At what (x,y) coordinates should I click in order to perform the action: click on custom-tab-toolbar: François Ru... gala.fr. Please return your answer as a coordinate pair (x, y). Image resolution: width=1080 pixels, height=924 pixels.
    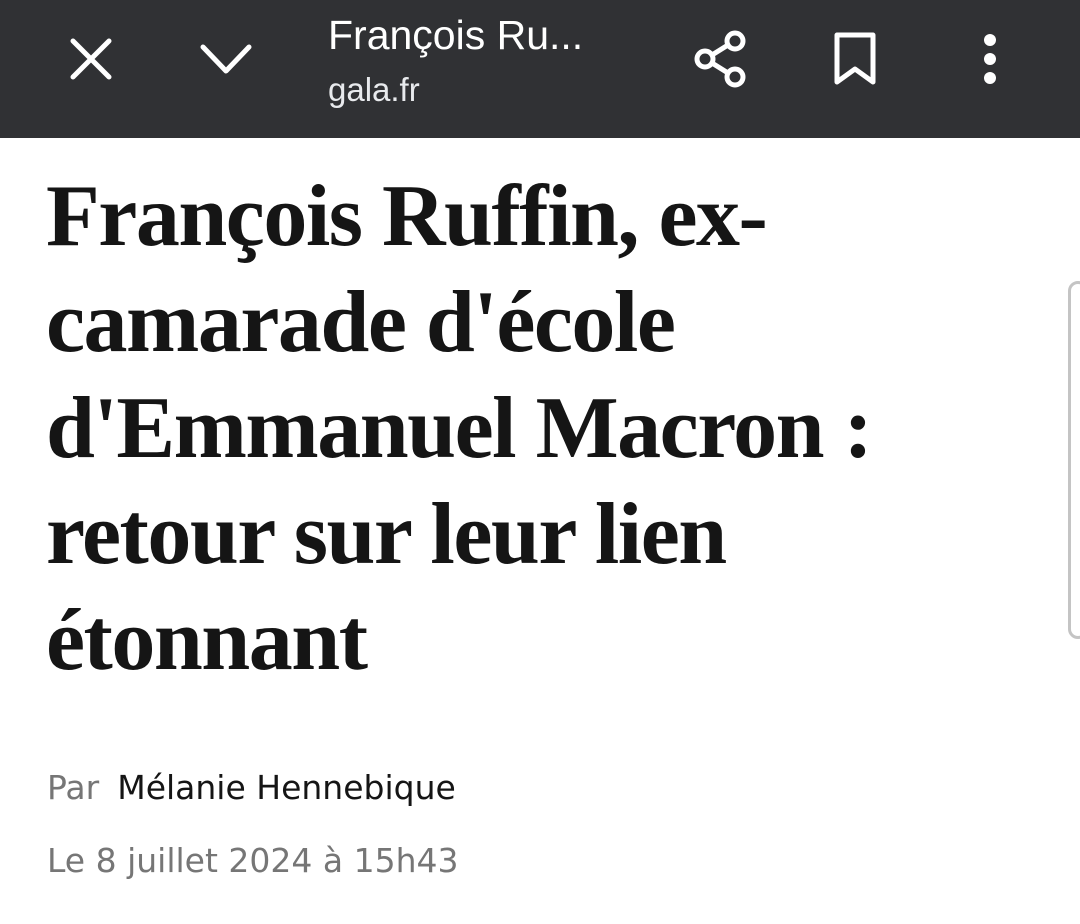
    Looking at the image, I should click on (540, 69).